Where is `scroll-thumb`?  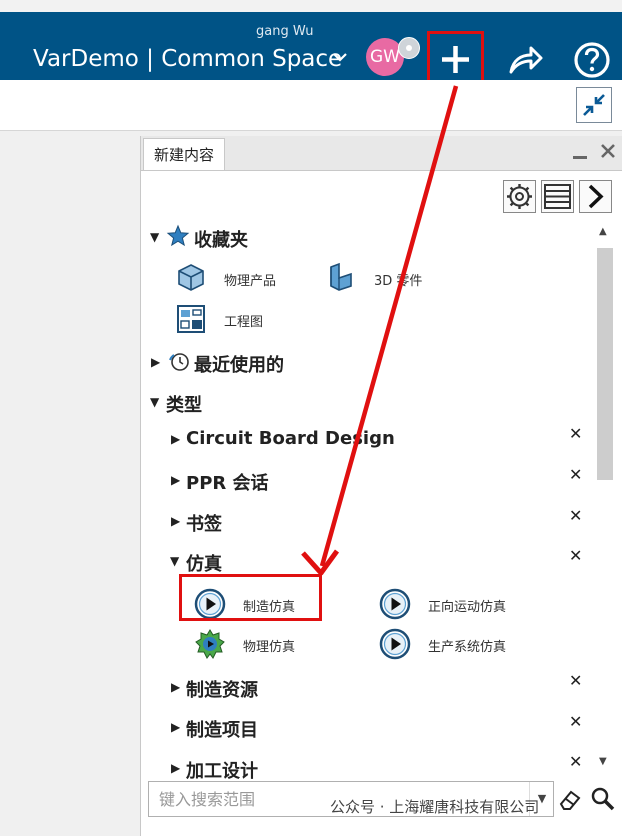 scroll-thumb is located at coordinates (605, 364).